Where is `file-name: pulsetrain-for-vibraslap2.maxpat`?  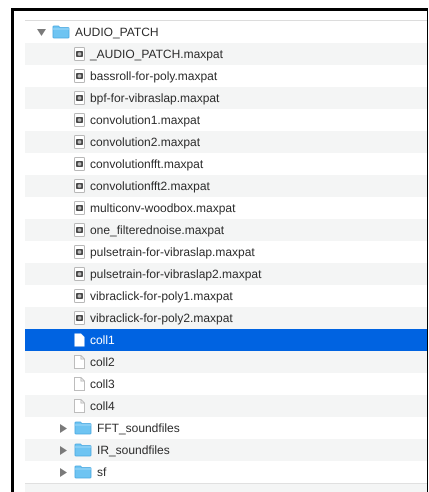 file-name: pulsetrain-for-vibraslap2.maxpat is located at coordinates (176, 274).